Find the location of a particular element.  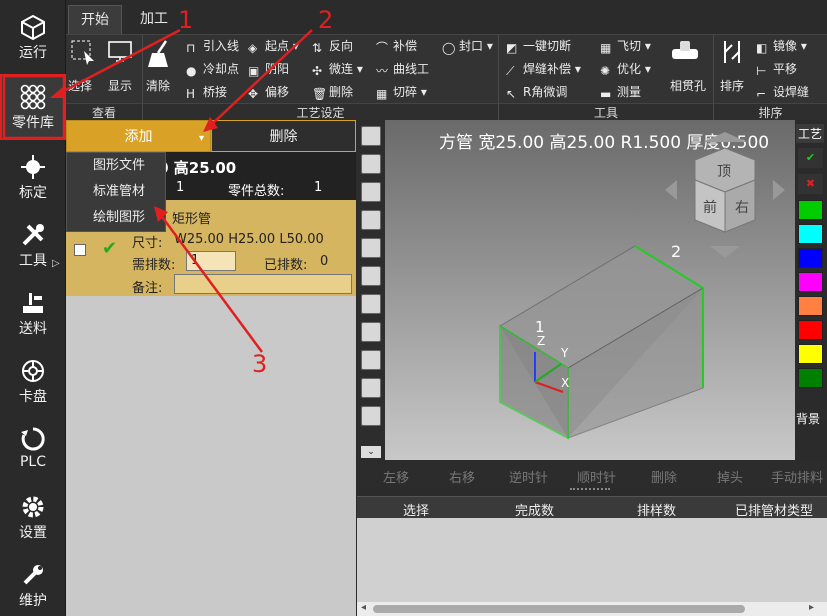

compensation-button: ⌒ 补偿 is located at coordinates (396, 46).